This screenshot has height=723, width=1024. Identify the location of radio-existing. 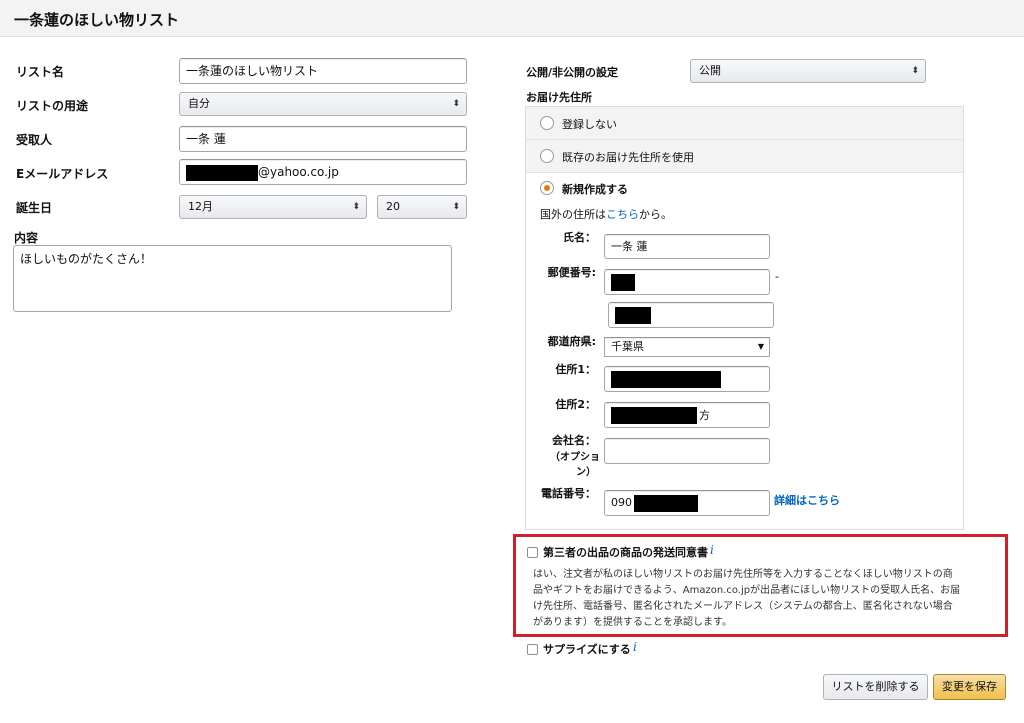
(547, 156).